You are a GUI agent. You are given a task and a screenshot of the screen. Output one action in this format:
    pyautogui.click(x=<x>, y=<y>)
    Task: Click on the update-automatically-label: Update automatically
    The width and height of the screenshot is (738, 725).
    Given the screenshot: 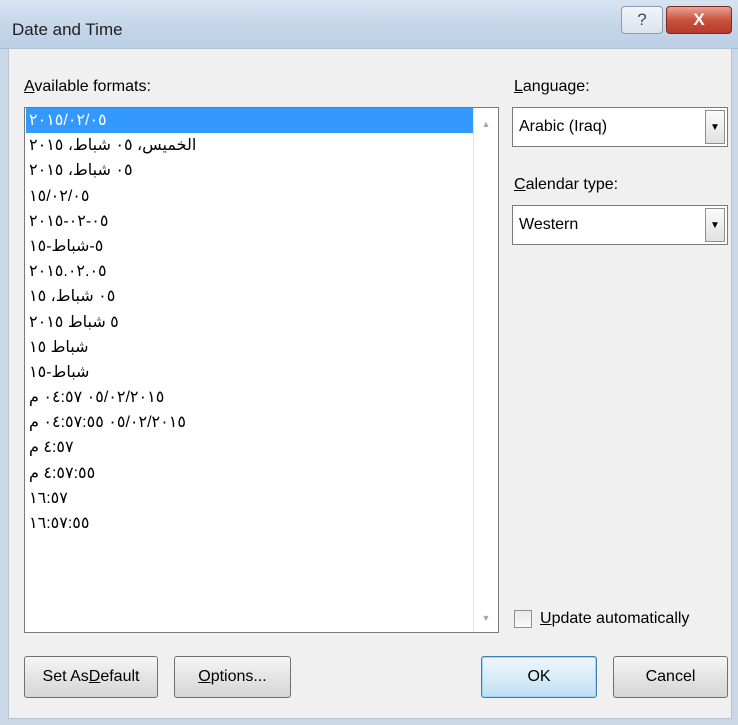 What is the action you would take?
    pyautogui.click(x=615, y=618)
    